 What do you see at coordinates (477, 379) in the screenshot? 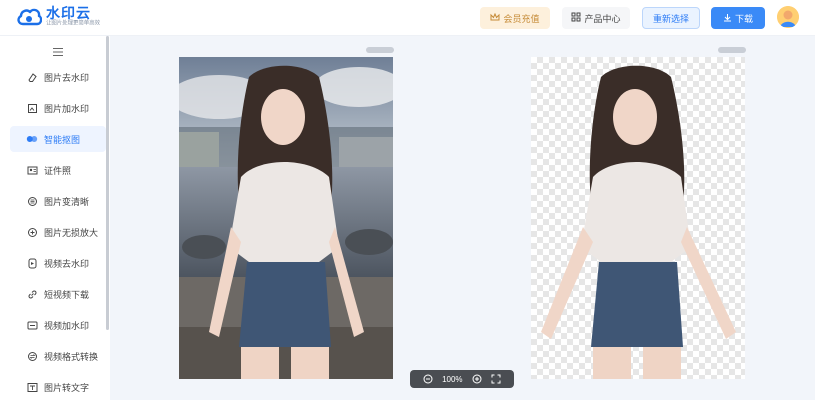
I see `zoom-in-icon` at bounding box center [477, 379].